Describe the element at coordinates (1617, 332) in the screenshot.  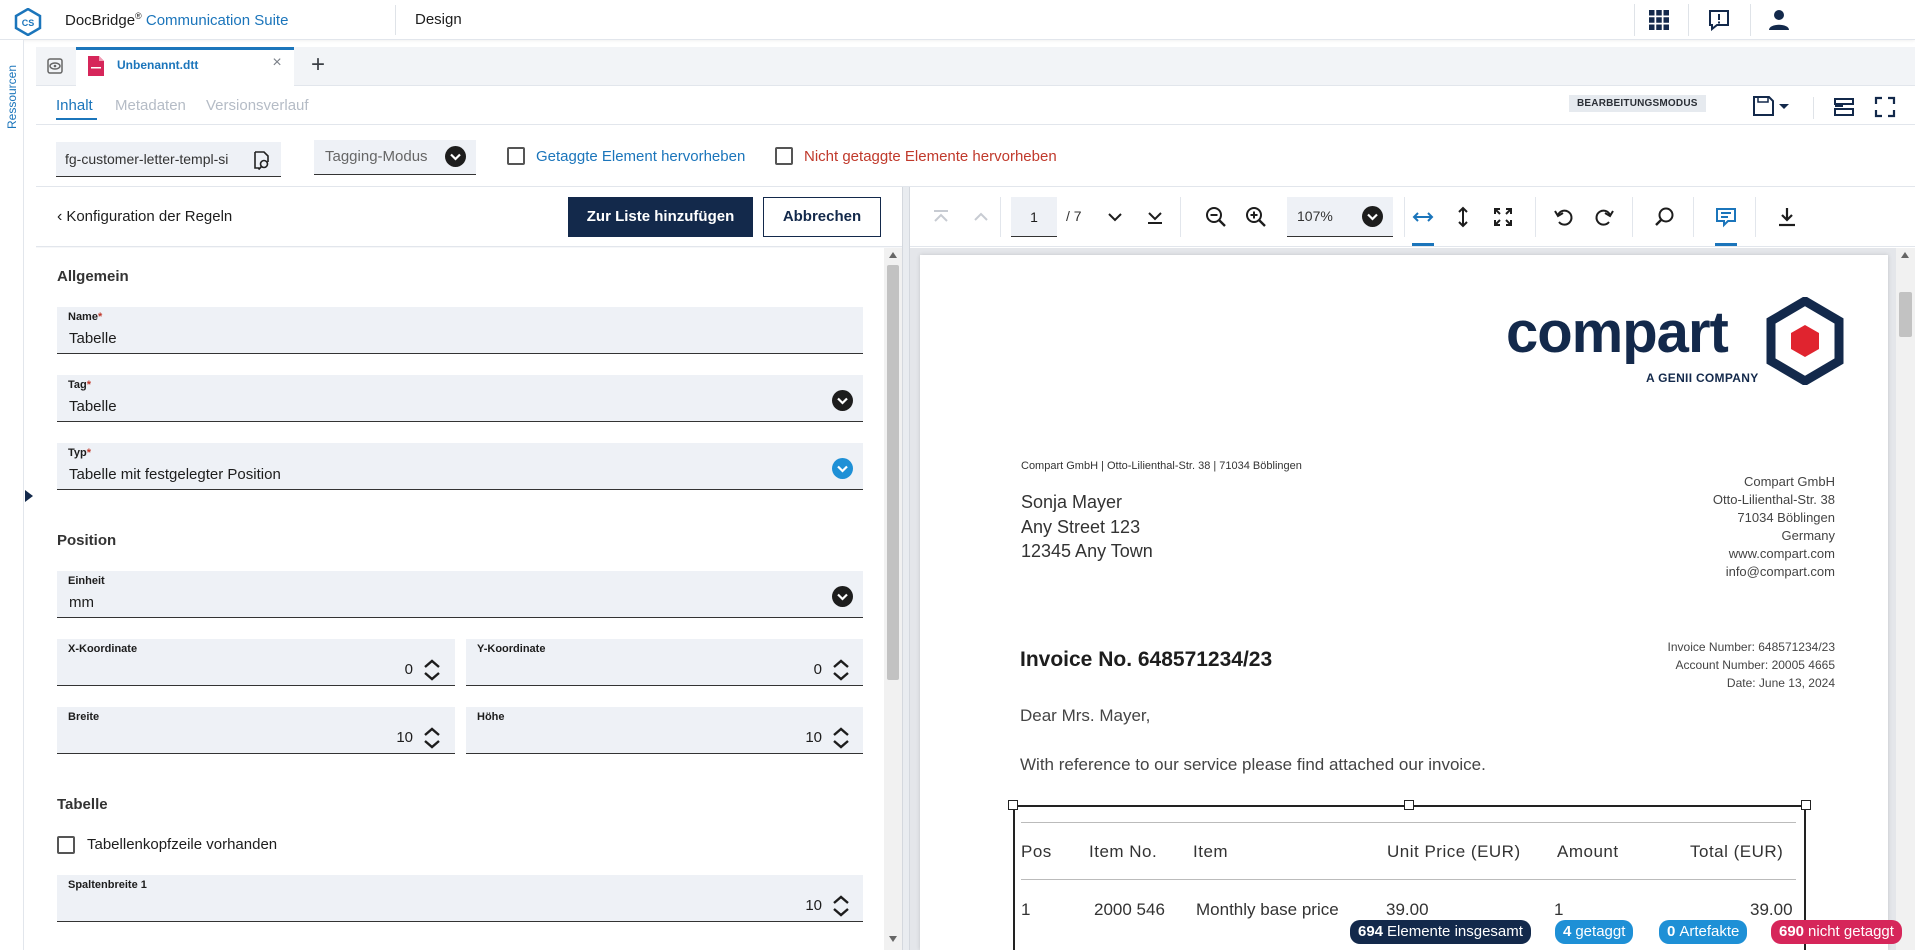
I see `company-logo-text: compart` at that location.